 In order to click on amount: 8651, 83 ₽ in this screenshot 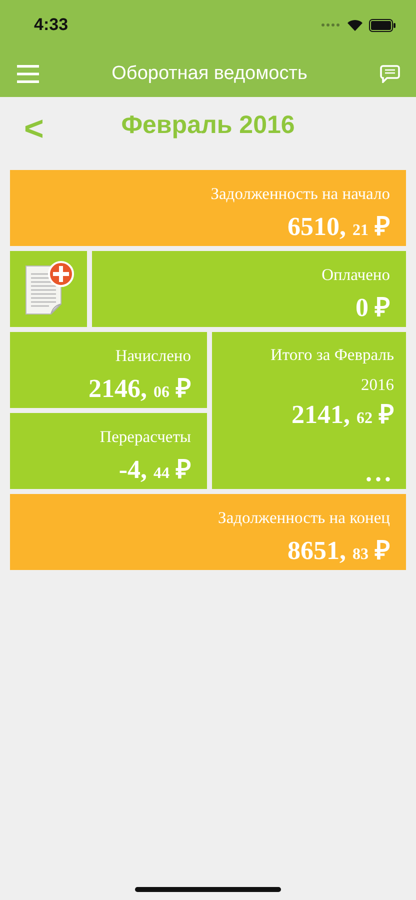, I will do `click(339, 551)`.